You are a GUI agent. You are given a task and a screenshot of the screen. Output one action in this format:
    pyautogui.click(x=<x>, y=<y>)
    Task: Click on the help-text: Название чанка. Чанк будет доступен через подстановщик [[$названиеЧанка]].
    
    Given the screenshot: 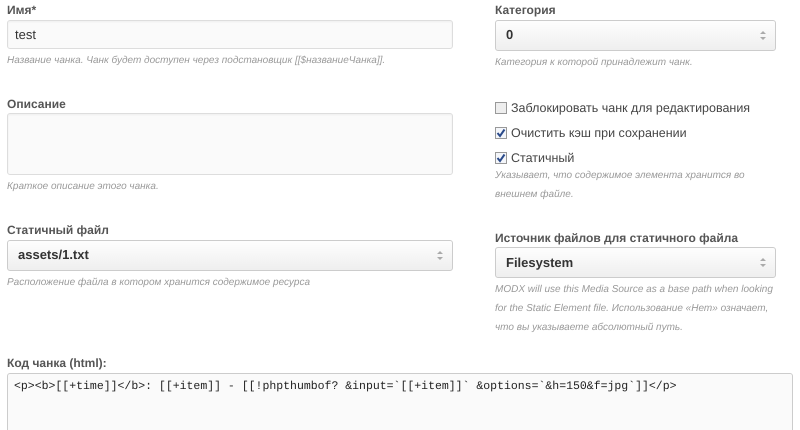 What is the action you would take?
    pyautogui.click(x=196, y=61)
    